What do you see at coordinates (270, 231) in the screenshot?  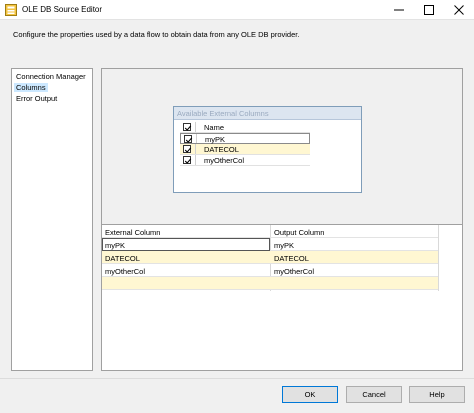 I see `table-header-row: External Column Output Column` at bounding box center [270, 231].